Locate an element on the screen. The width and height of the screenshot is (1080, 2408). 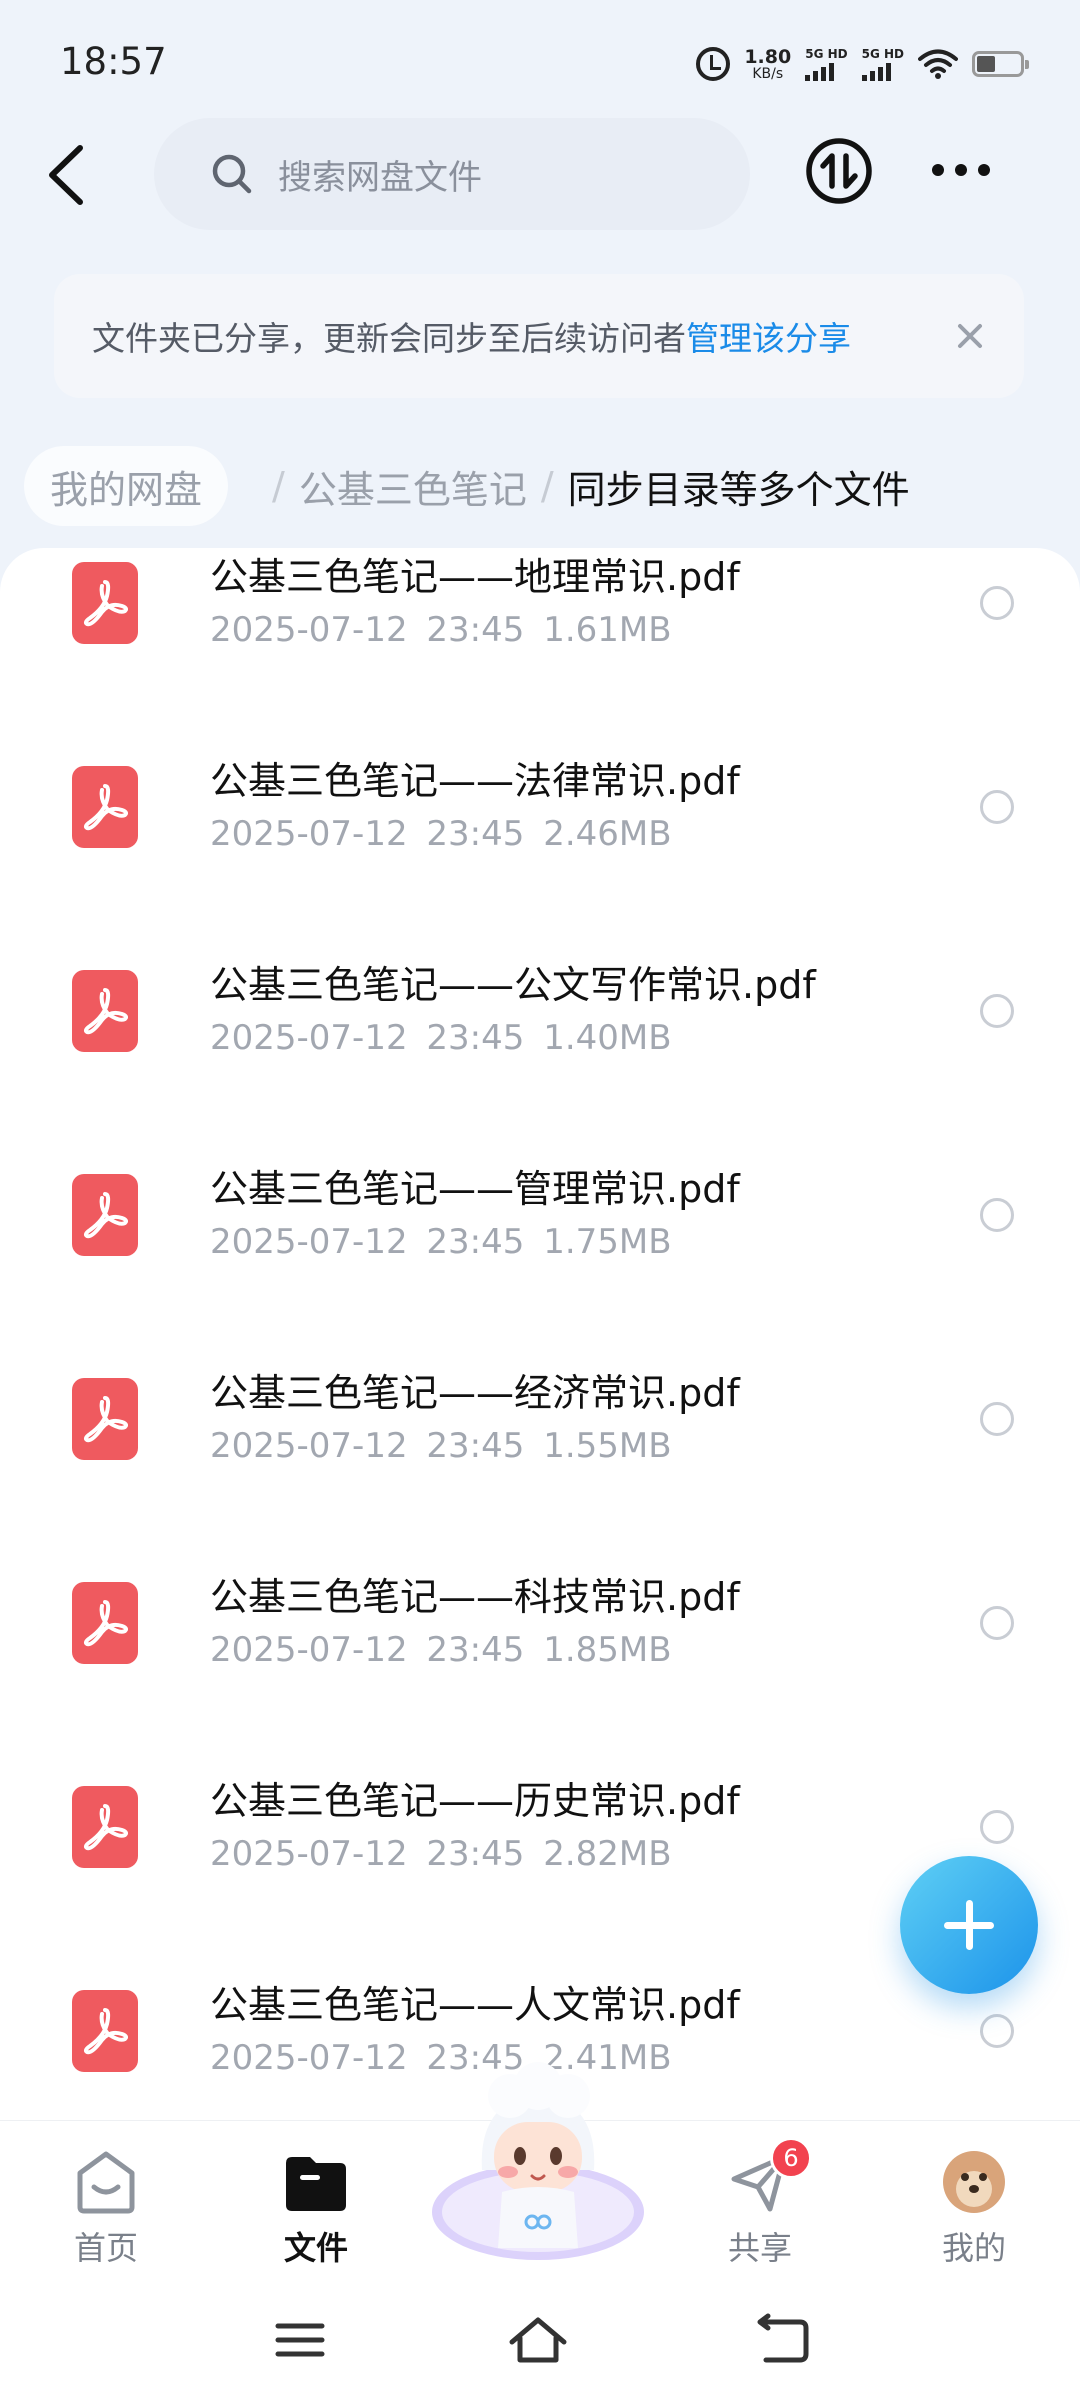
file-name: 公基三色笔记——历史常识.pdf is located at coordinates (475, 1801).